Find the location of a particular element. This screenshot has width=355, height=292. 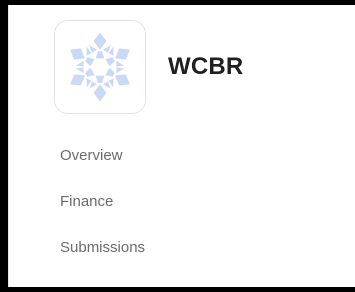

sidebar-nav: Overview Finance Submissions is located at coordinates (102, 214).